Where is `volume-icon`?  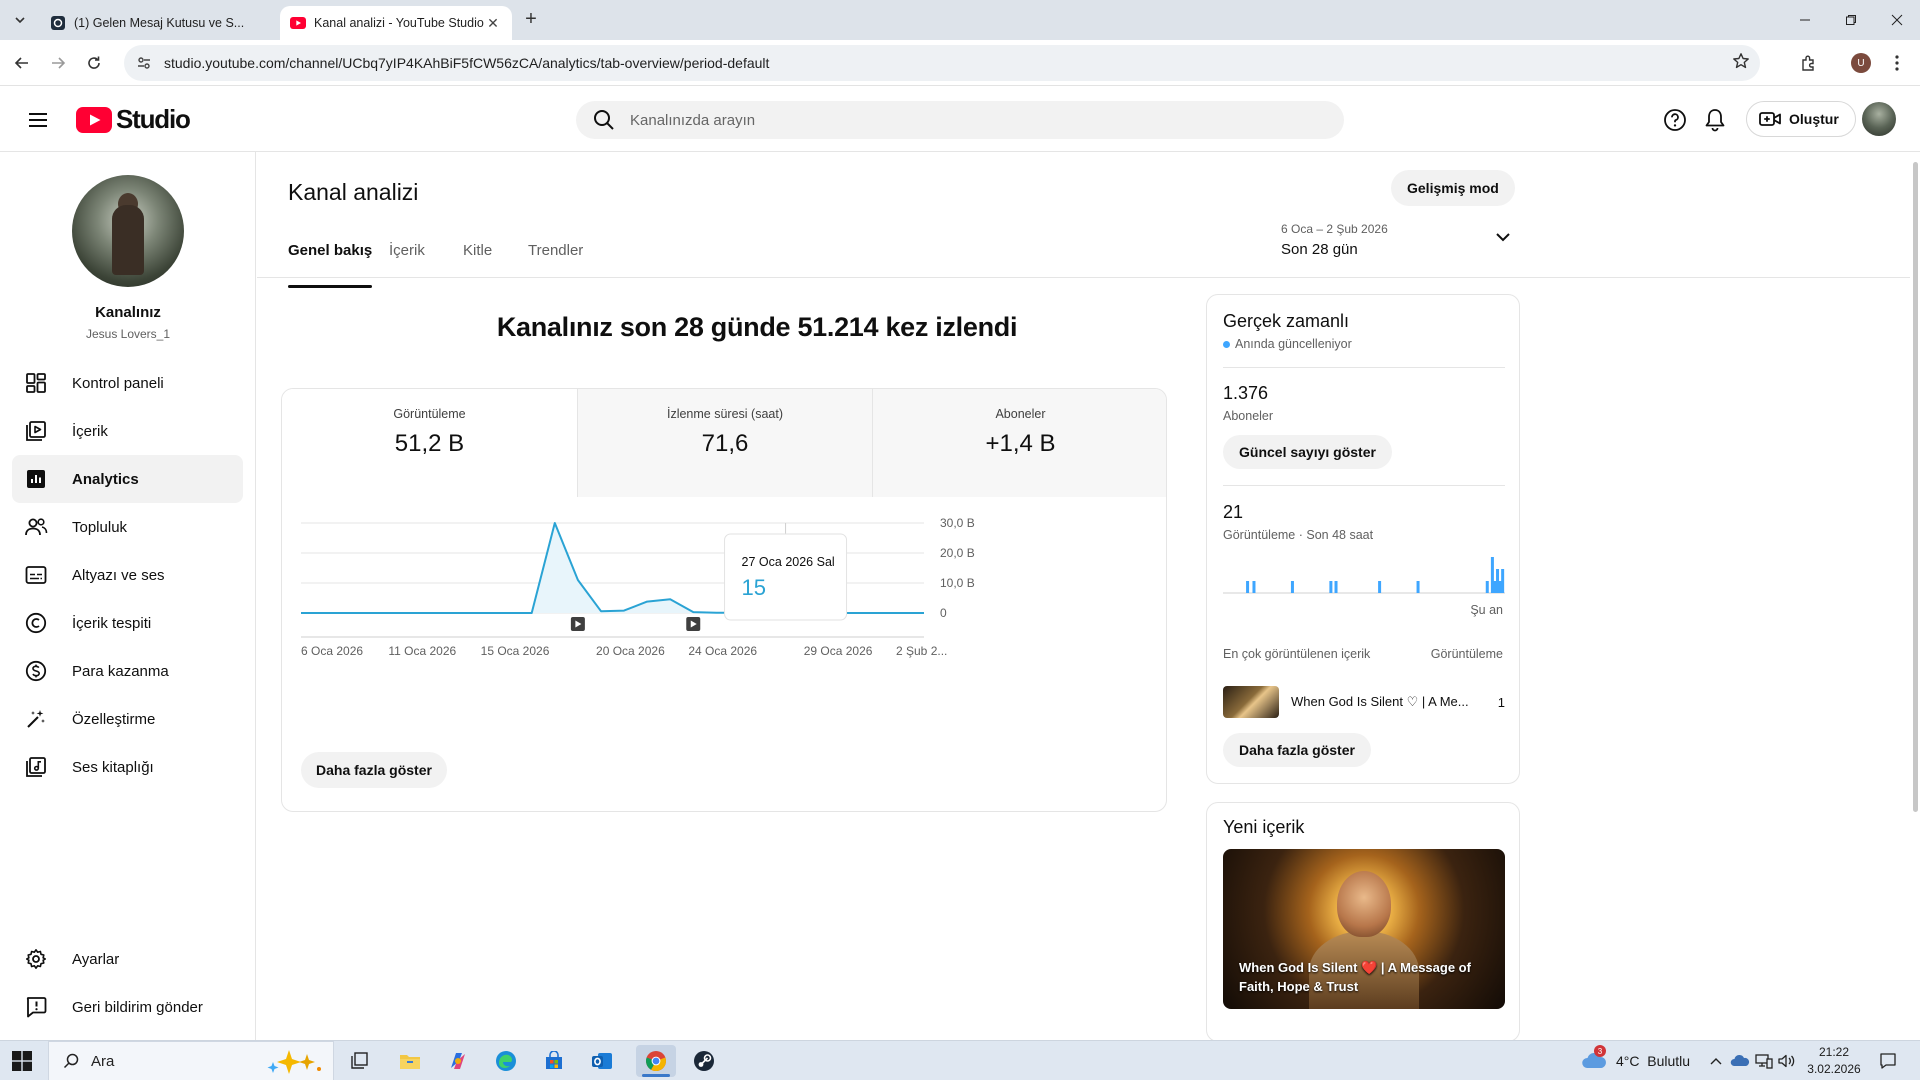
volume-icon is located at coordinates (1786, 1061).